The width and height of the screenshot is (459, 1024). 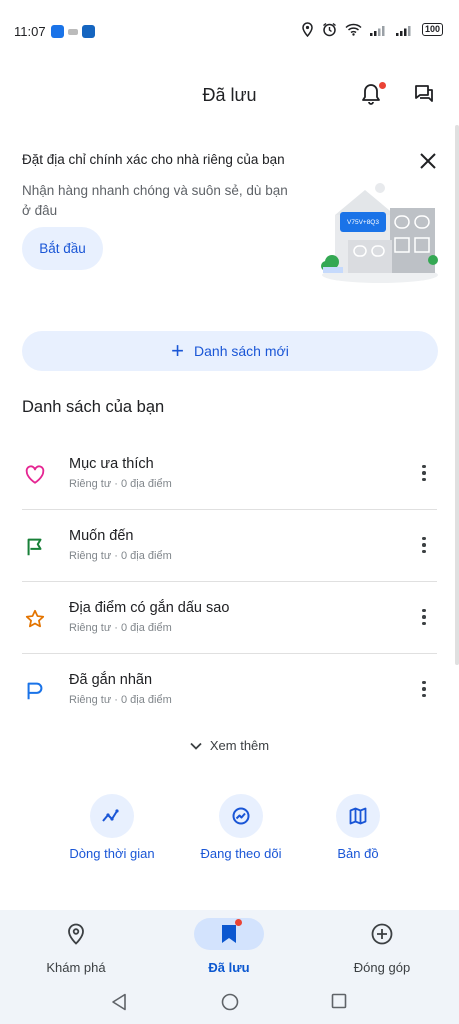 I want to click on notifications-button, so click(x=373, y=95).